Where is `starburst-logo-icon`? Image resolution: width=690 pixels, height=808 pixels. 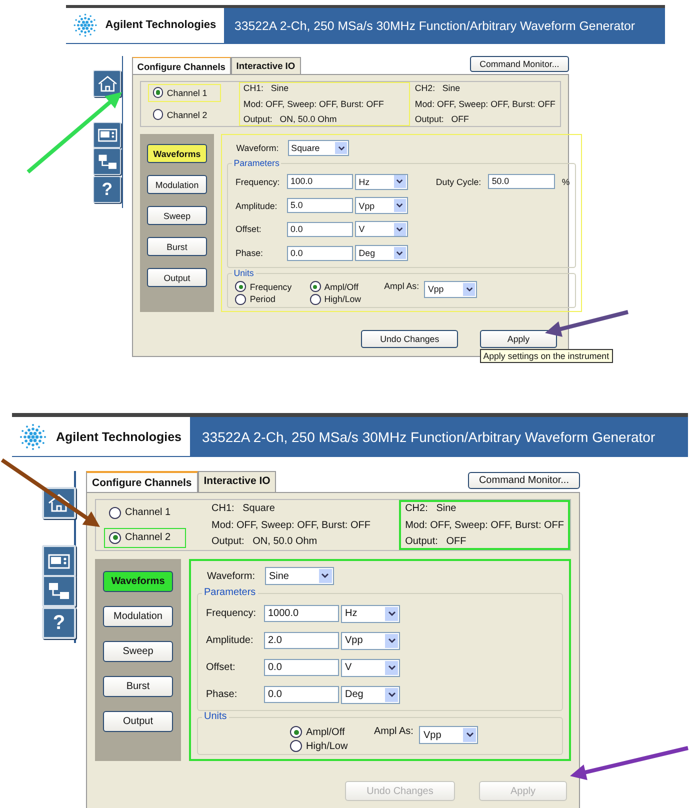 starburst-logo-icon is located at coordinates (85, 25).